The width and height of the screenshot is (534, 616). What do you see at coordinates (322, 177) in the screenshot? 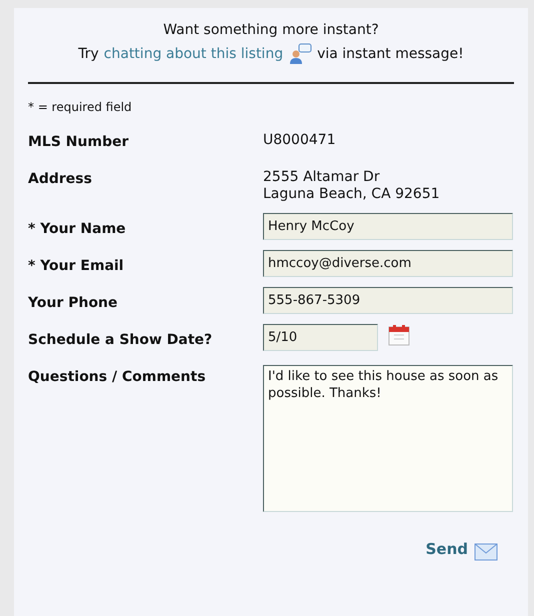
I see `field-value: 2555 Altamar Dr` at bounding box center [322, 177].